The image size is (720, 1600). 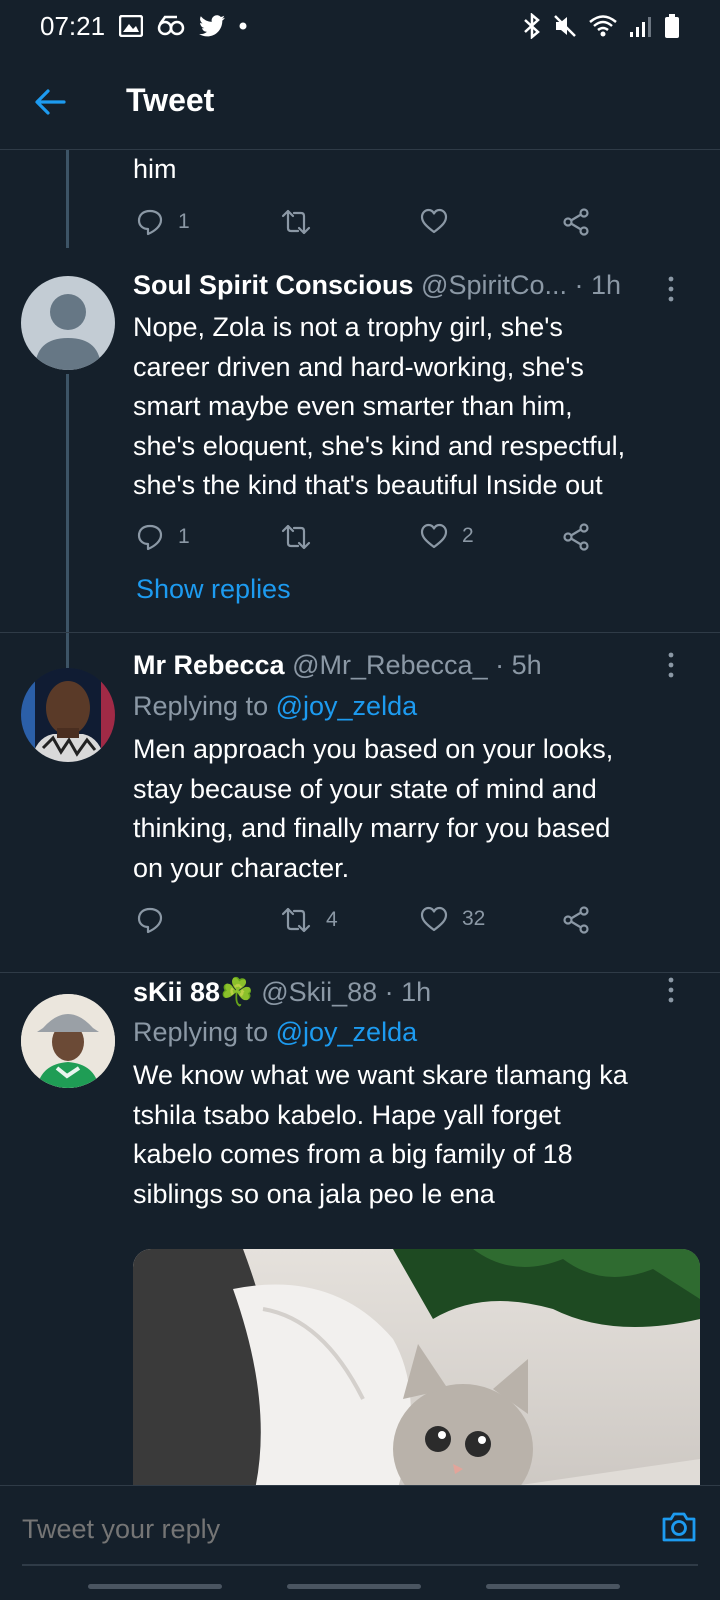 What do you see at coordinates (353, 1154) in the screenshot?
I see `tweet-line: kabelo comes from a big family of 18` at bounding box center [353, 1154].